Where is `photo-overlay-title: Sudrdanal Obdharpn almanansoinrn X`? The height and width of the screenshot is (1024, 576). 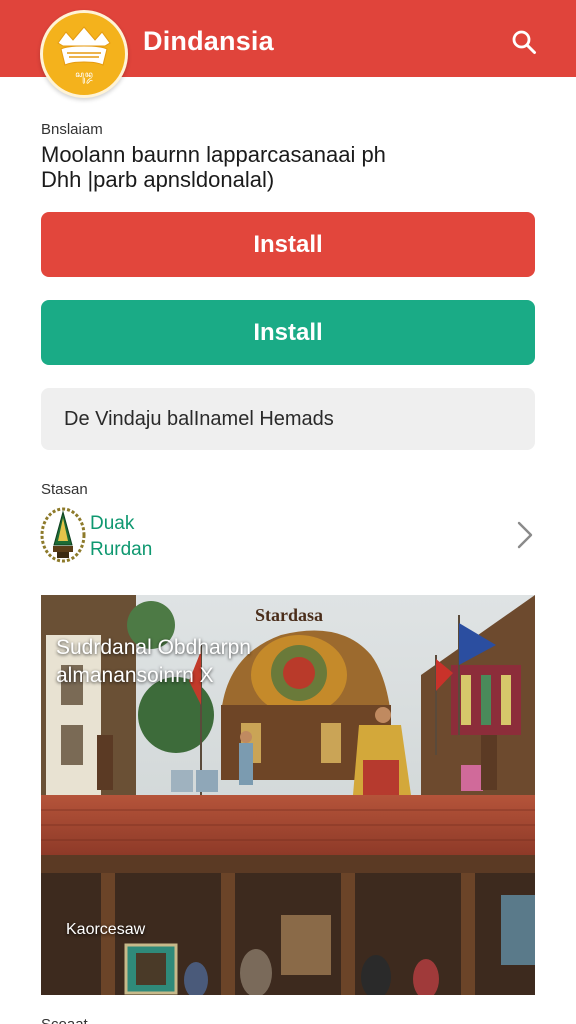
photo-overlay-title: Sudrdanal Obdharpn almanansoinrn X is located at coordinates (186, 662).